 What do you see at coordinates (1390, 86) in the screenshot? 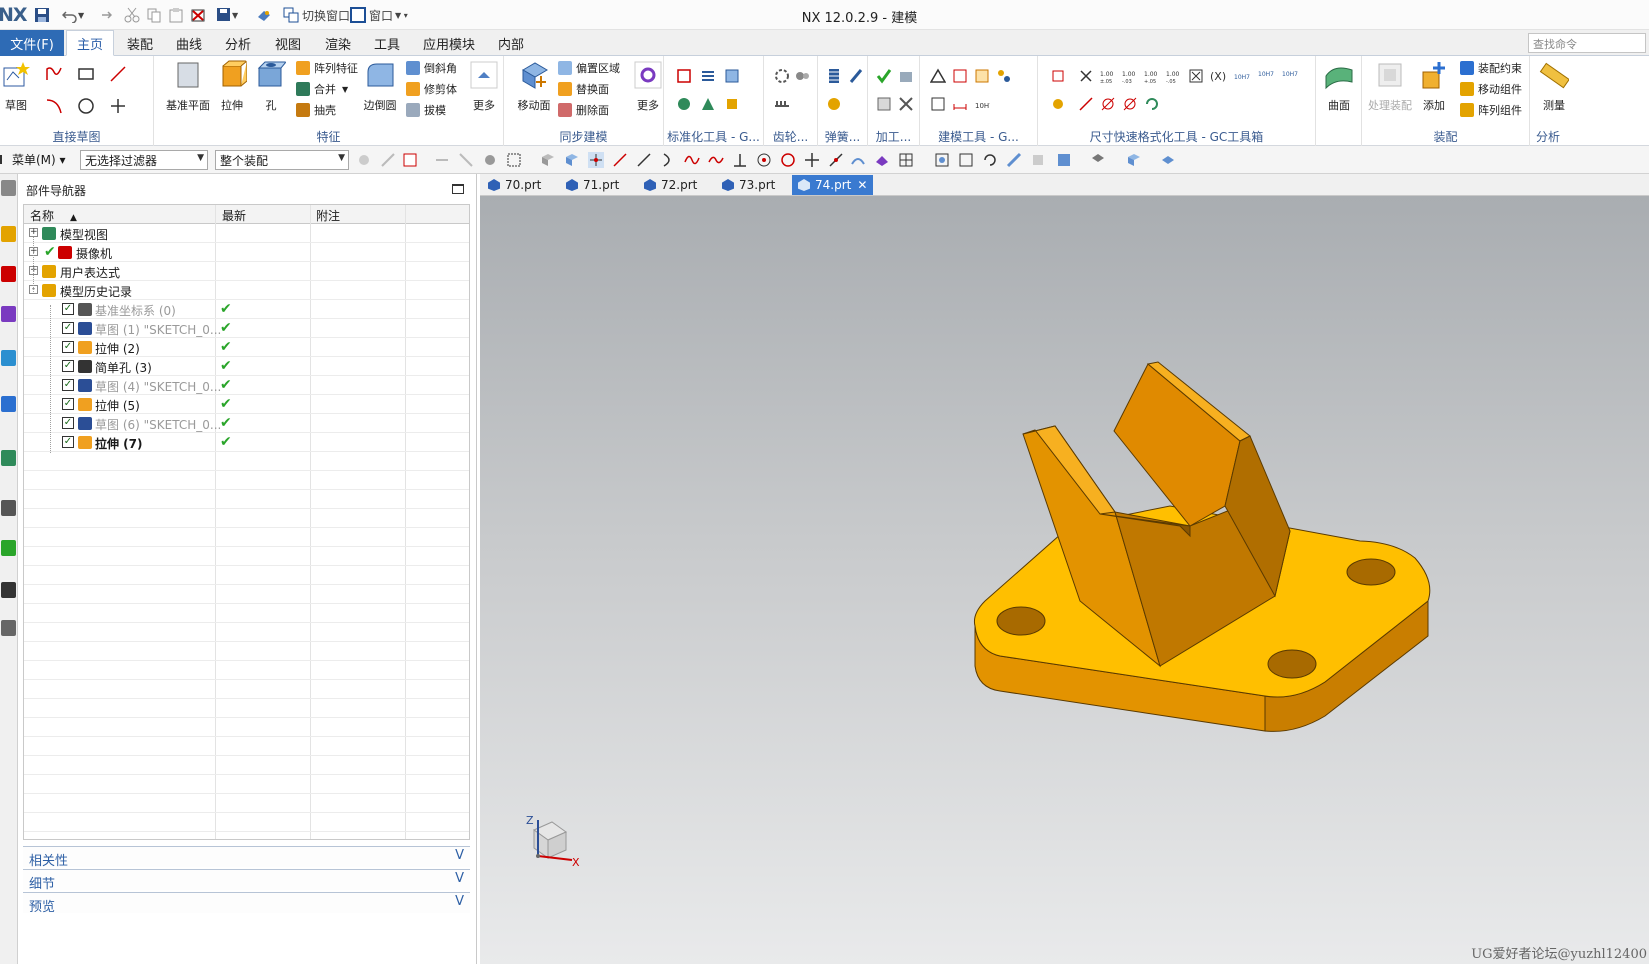
I see `process-assembly-button: 处理装配` at bounding box center [1390, 86].